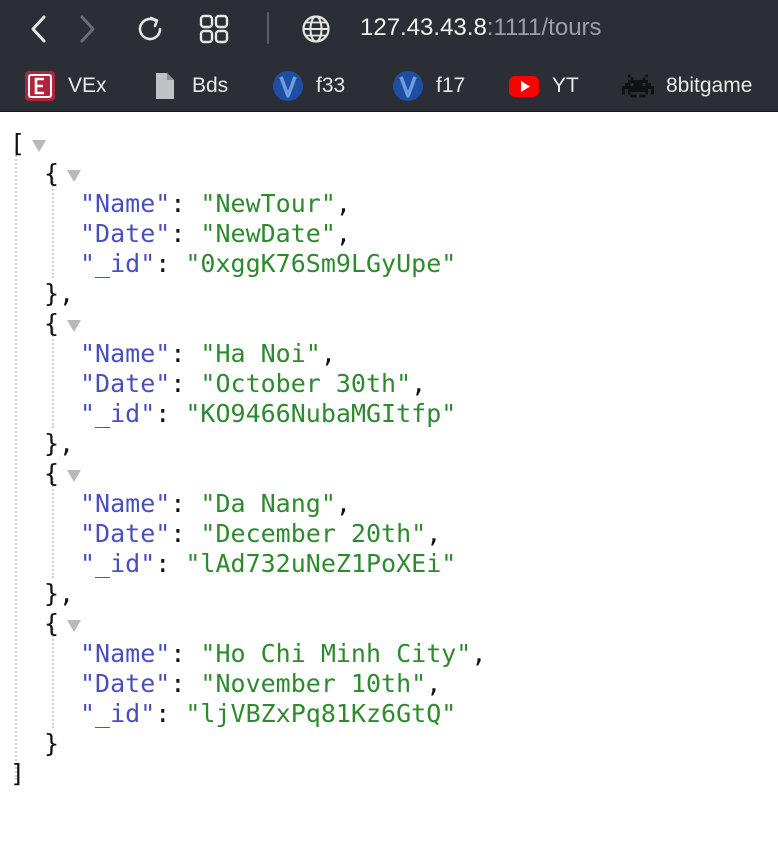  Describe the element at coordinates (321, 713) in the screenshot. I see `json-value: "ljVBZxPq81Kz6GtQ"` at that location.